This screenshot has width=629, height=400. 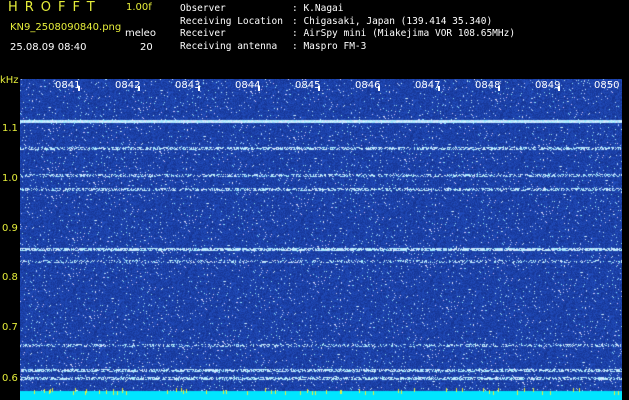 What do you see at coordinates (10, 327) in the screenshot?
I see `y-tick-label: 0.7` at bounding box center [10, 327].